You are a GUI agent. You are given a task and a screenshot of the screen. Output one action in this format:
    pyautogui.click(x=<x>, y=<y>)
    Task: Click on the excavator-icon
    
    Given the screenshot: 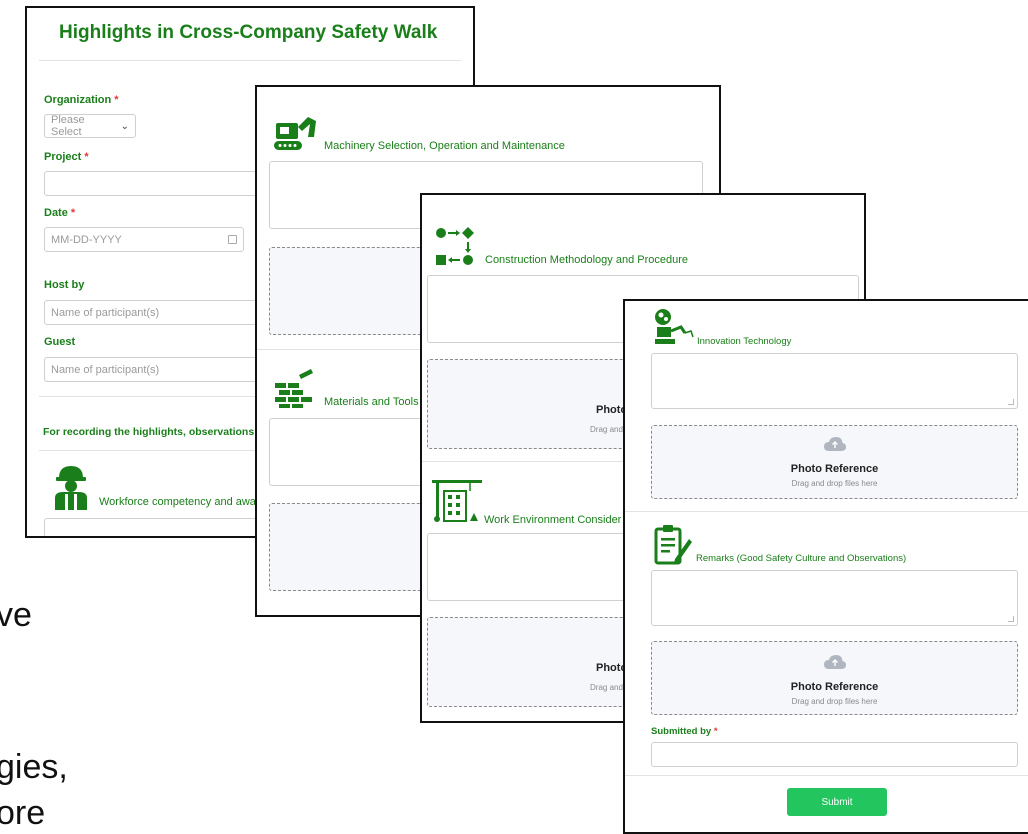 What is the action you would take?
    pyautogui.click(x=295, y=133)
    